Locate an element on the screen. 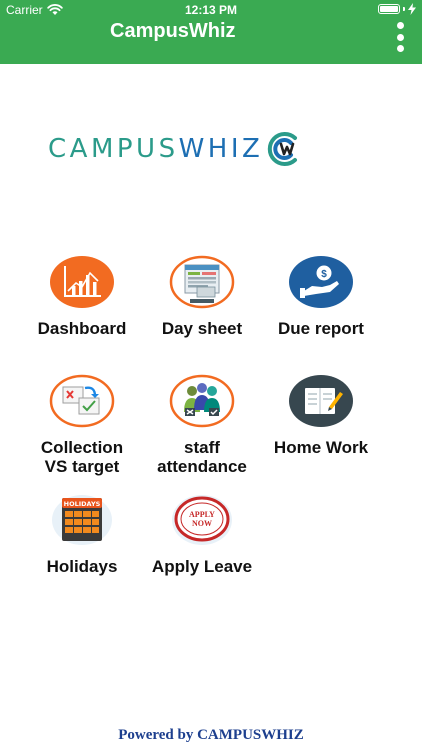 This screenshot has width=422, height=750. tile-day-sheet: Day sheet is located at coordinates (202, 296).